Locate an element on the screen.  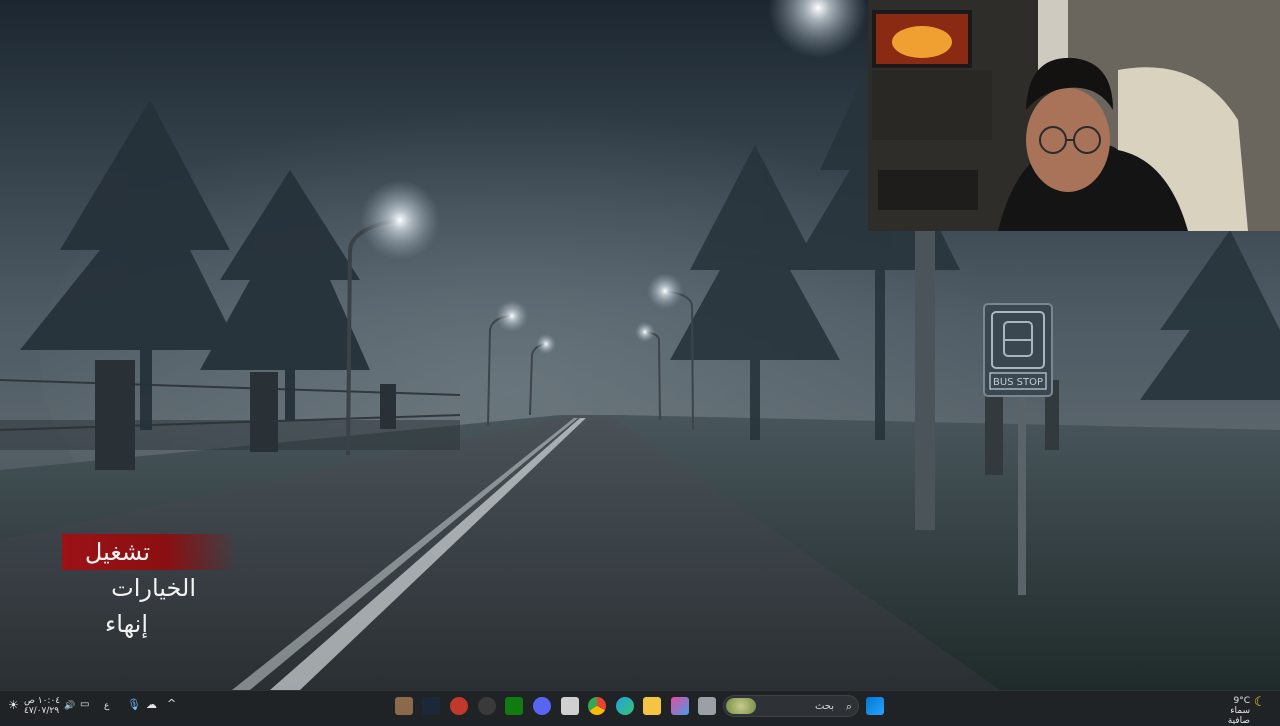
moon-icon: ☾ is located at coordinates (1260, 702).